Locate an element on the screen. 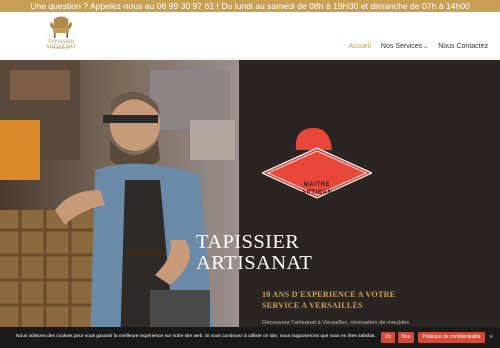  nav-item-nos-services-label: Nos Services is located at coordinates (401, 46).